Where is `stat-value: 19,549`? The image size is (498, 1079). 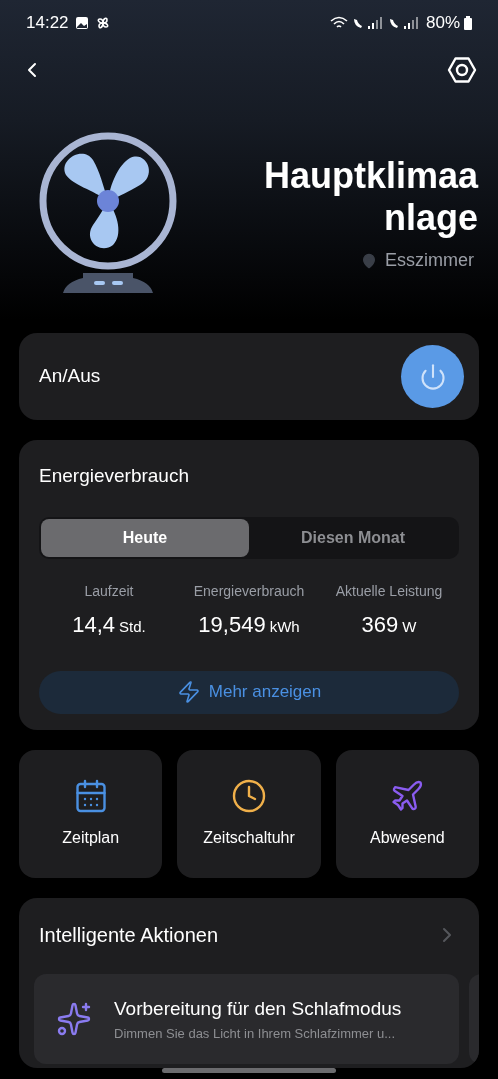
stat-value: 19,549 is located at coordinates (232, 624).